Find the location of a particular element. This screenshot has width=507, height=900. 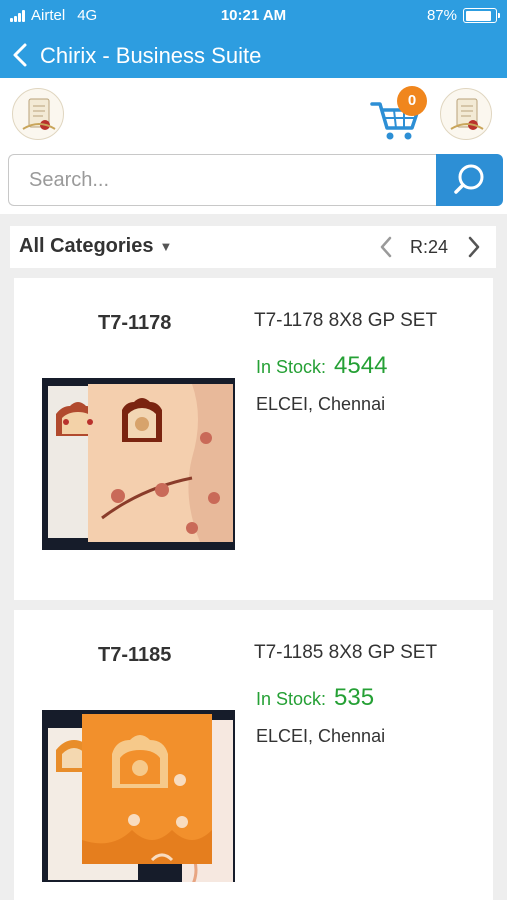

caret-down-icon: ▼ is located at coordinates (166, 246).